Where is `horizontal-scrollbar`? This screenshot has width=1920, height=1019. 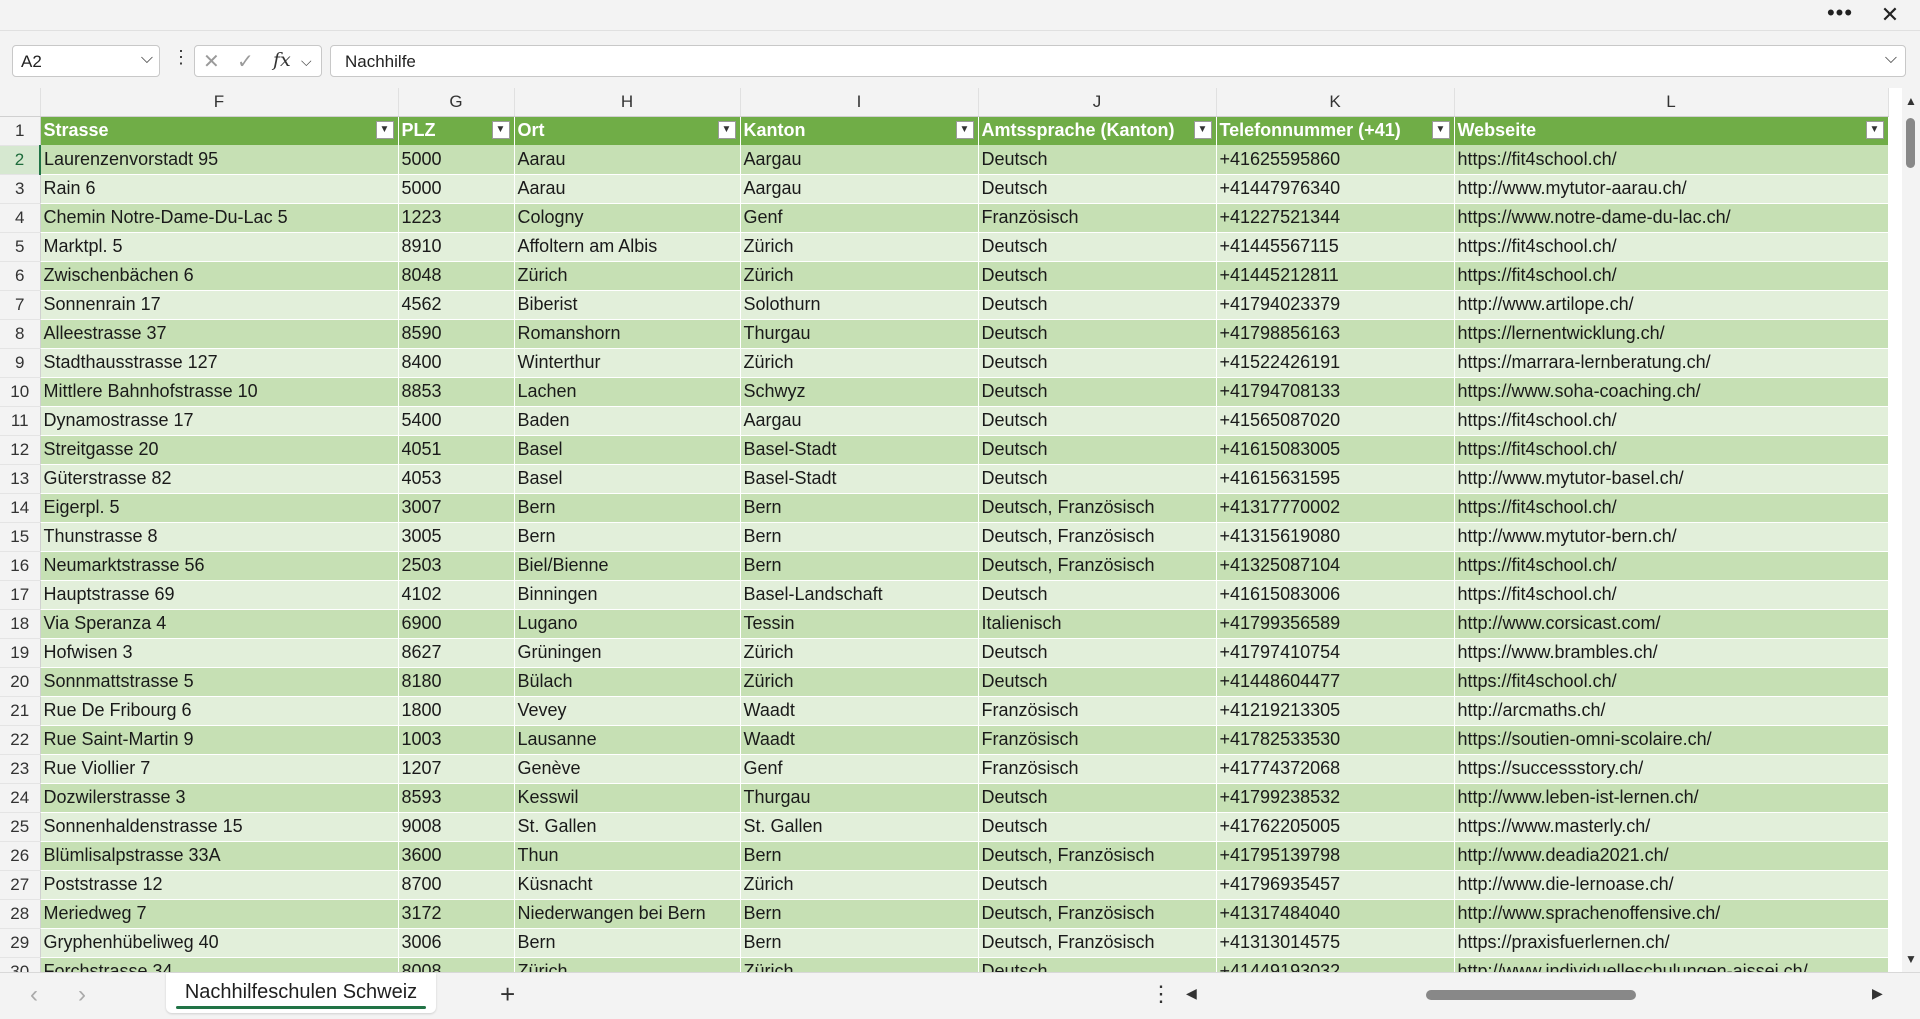
horizontal-scrollbar is located at coordinates (1540, 995).